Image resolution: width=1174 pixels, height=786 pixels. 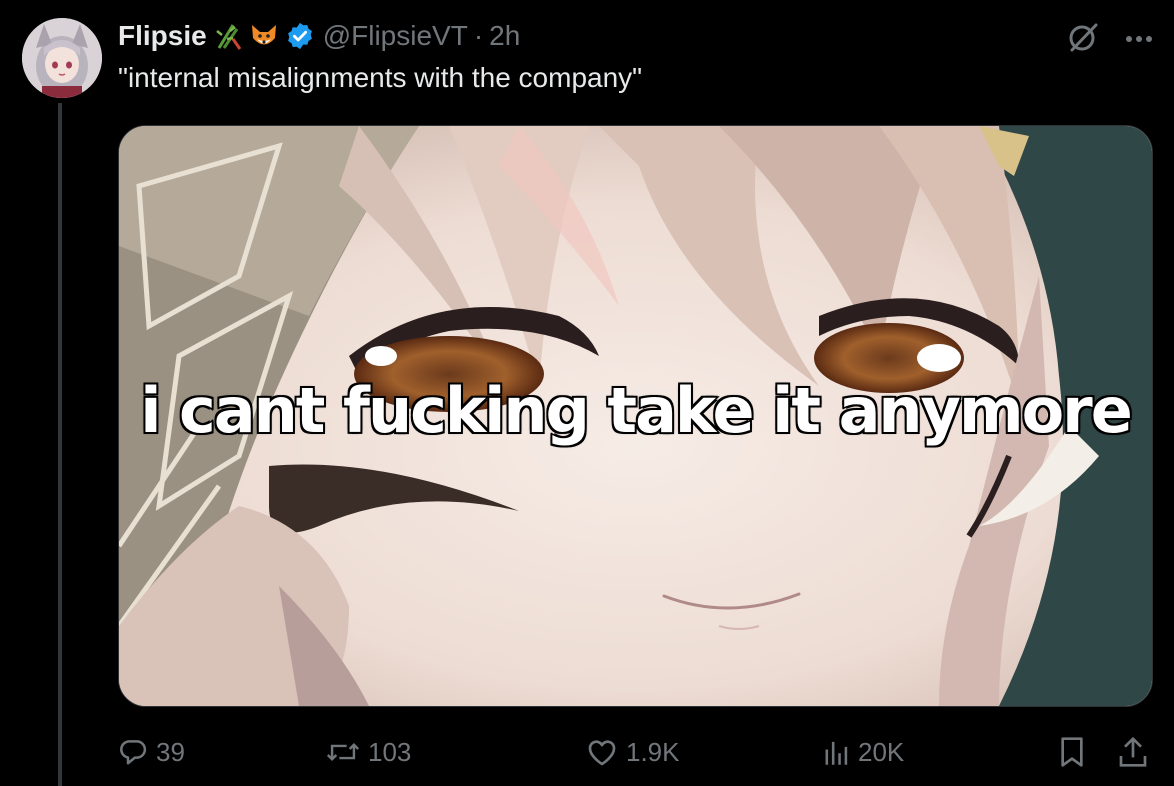 I want to click on share-icon, so click(x=1133, y=752).